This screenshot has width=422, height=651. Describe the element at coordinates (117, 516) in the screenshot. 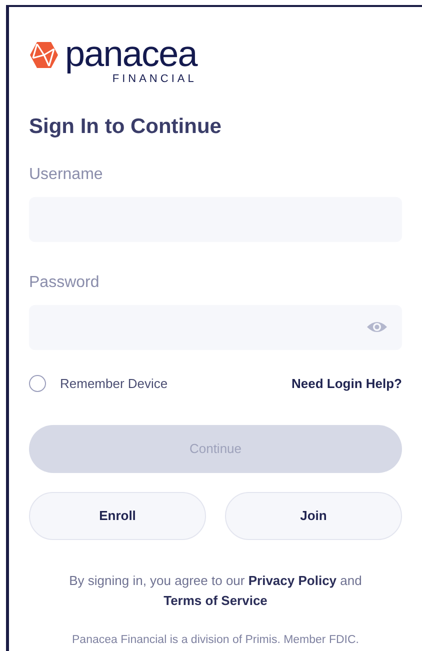

I see `enroll-button: Enroll` at that location.